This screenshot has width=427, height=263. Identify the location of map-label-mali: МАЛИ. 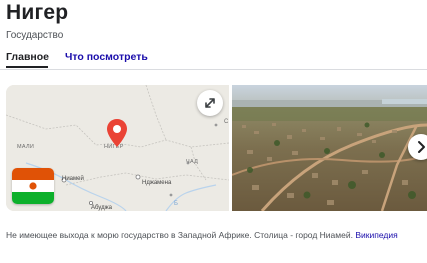
(26, 147).